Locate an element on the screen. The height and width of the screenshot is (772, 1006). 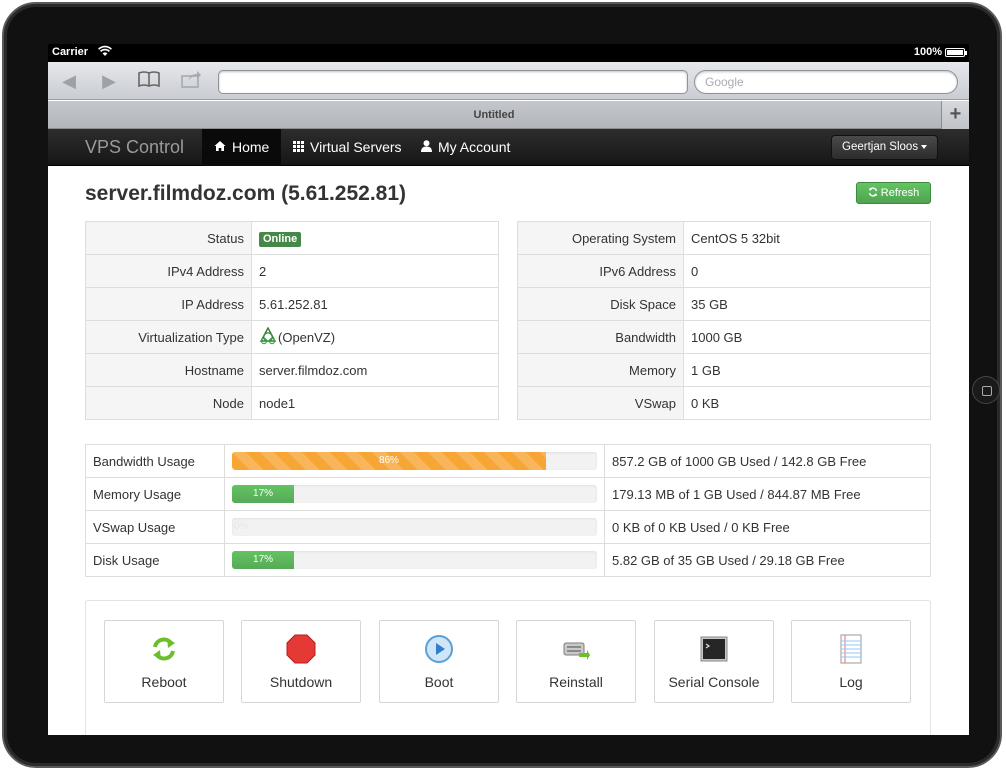
log-icon is located at coordinates (851, 649).